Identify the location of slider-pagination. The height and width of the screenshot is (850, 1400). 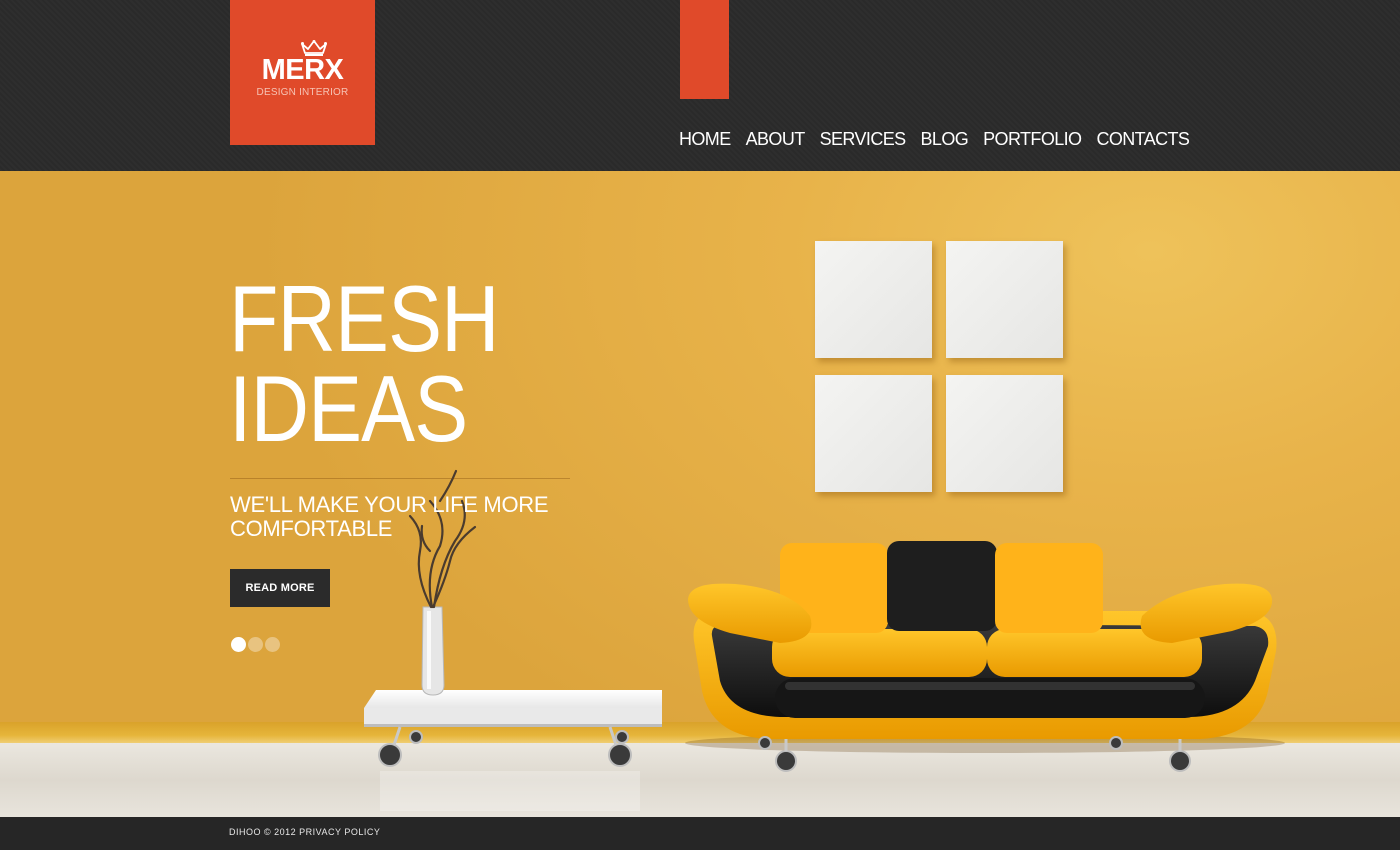
(255, 644).